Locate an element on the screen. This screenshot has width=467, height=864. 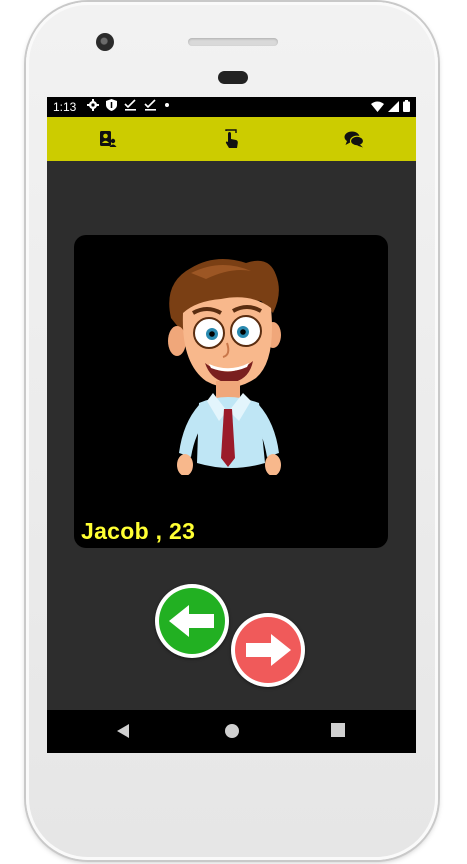
recents-icon is located at coordinates (338, 730).